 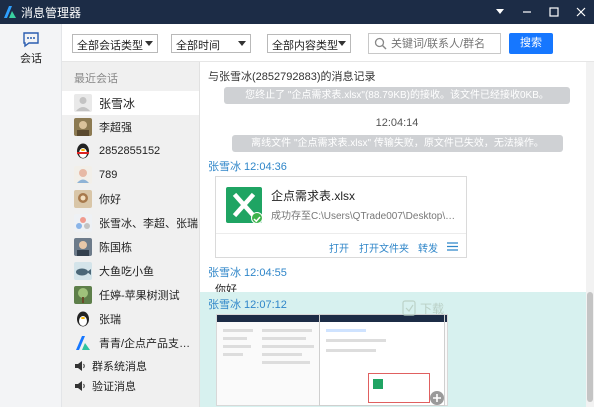 What do you see at coordinates (130, 199) in the screenshot?
I see `contact-item: 你好` at bounding box center [130, 199].